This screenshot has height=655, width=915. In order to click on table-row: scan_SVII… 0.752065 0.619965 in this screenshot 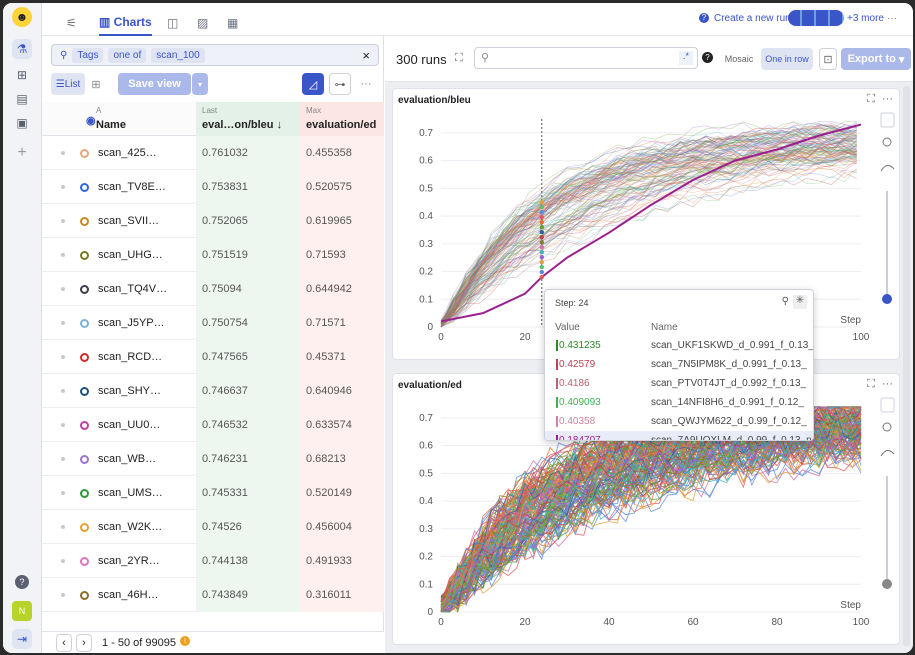, I will do `click(213, 221)`.